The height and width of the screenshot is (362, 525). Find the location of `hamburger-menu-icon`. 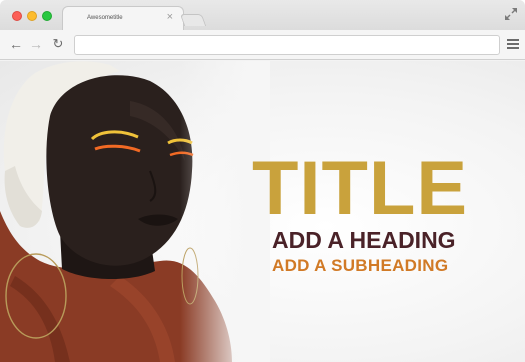

hamburger-menu-icon is located at coordinates (513, 44).